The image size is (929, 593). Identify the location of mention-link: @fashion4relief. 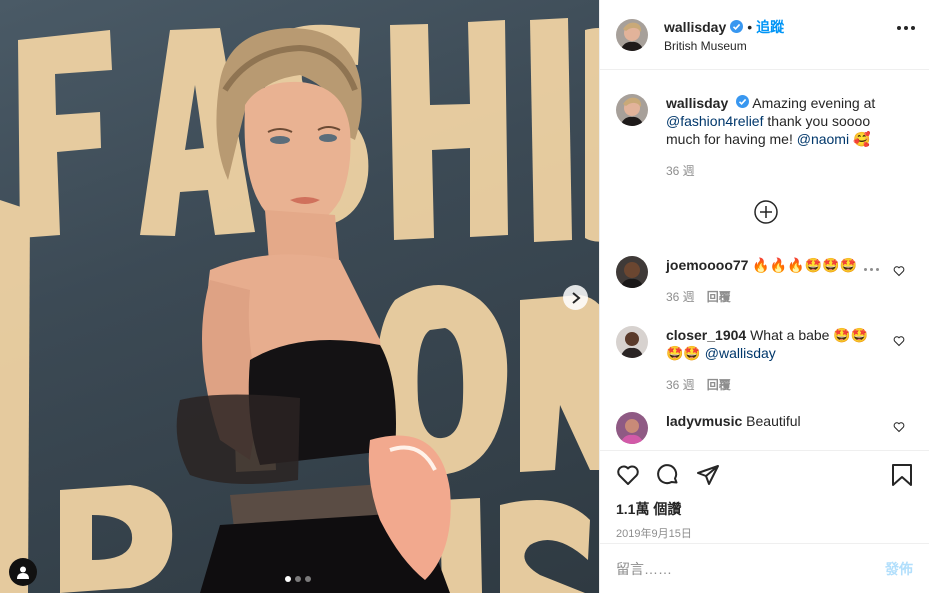
(715, 121).